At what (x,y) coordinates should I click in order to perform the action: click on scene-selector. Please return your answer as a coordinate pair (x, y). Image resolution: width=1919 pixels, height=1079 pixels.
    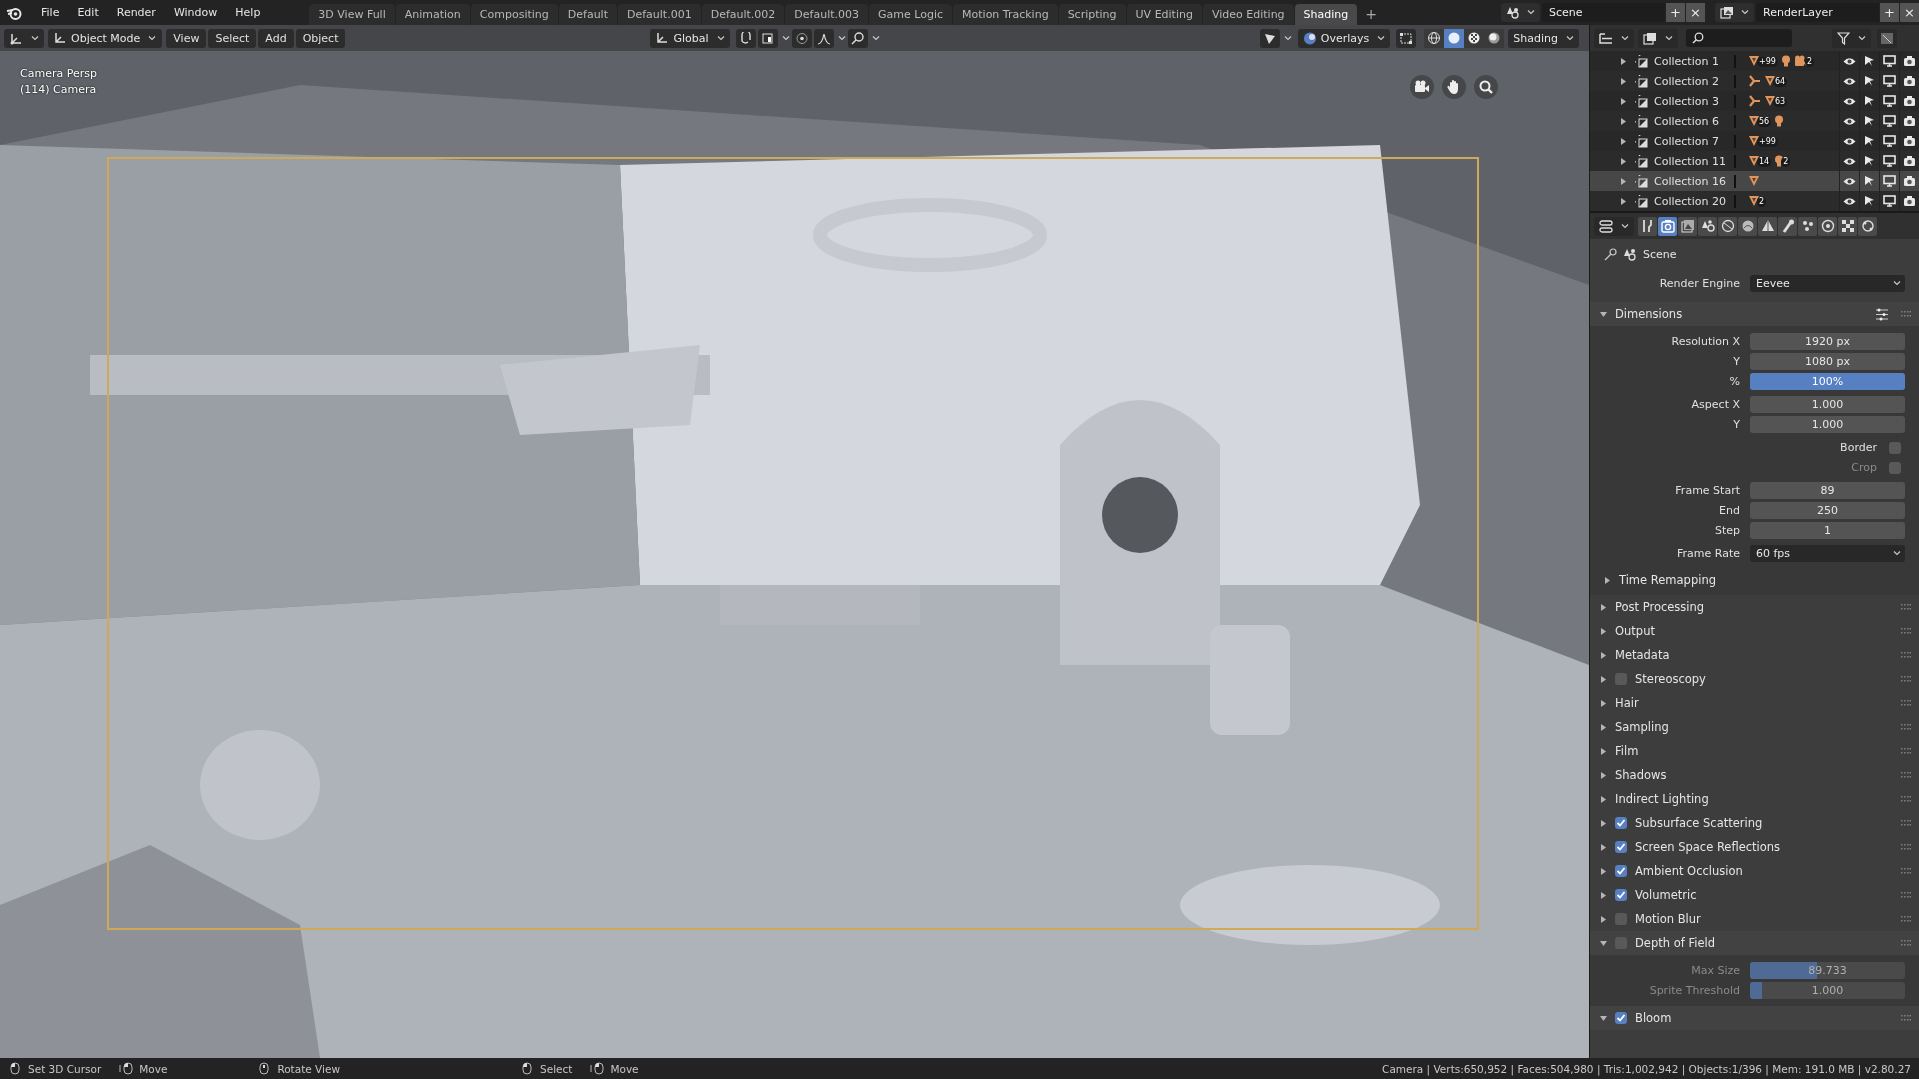
    Looking at the image, I should click on (1520, 12).